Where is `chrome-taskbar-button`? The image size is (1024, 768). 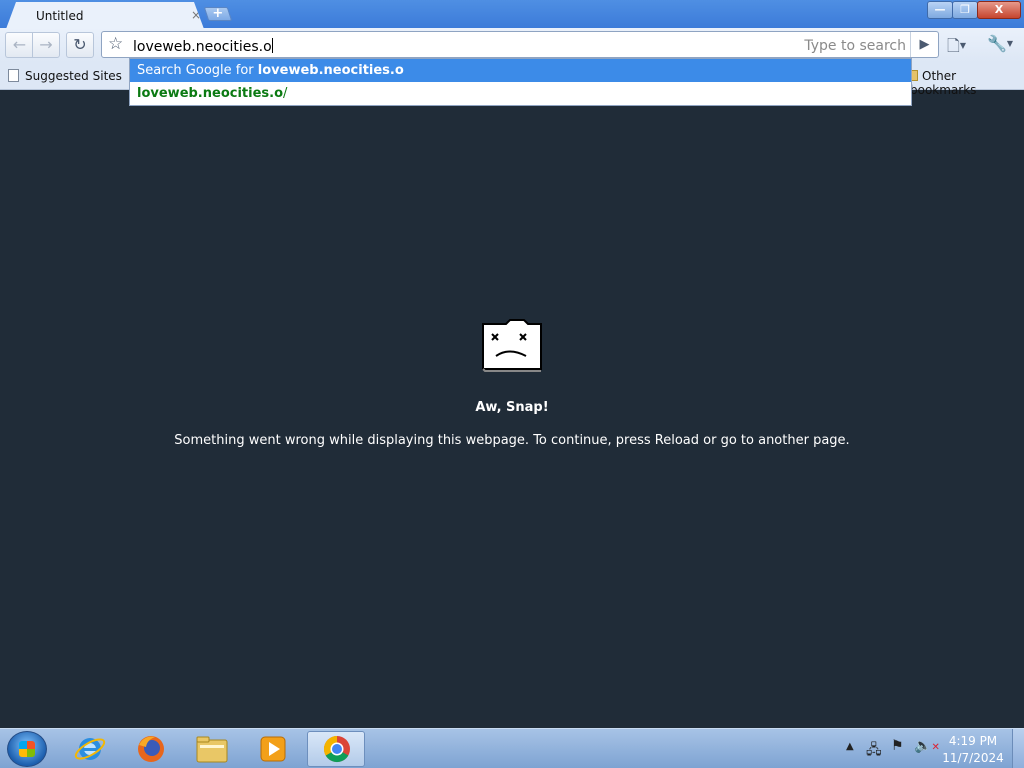
chrome-taskbar-button is located at coordinates (336, 749).